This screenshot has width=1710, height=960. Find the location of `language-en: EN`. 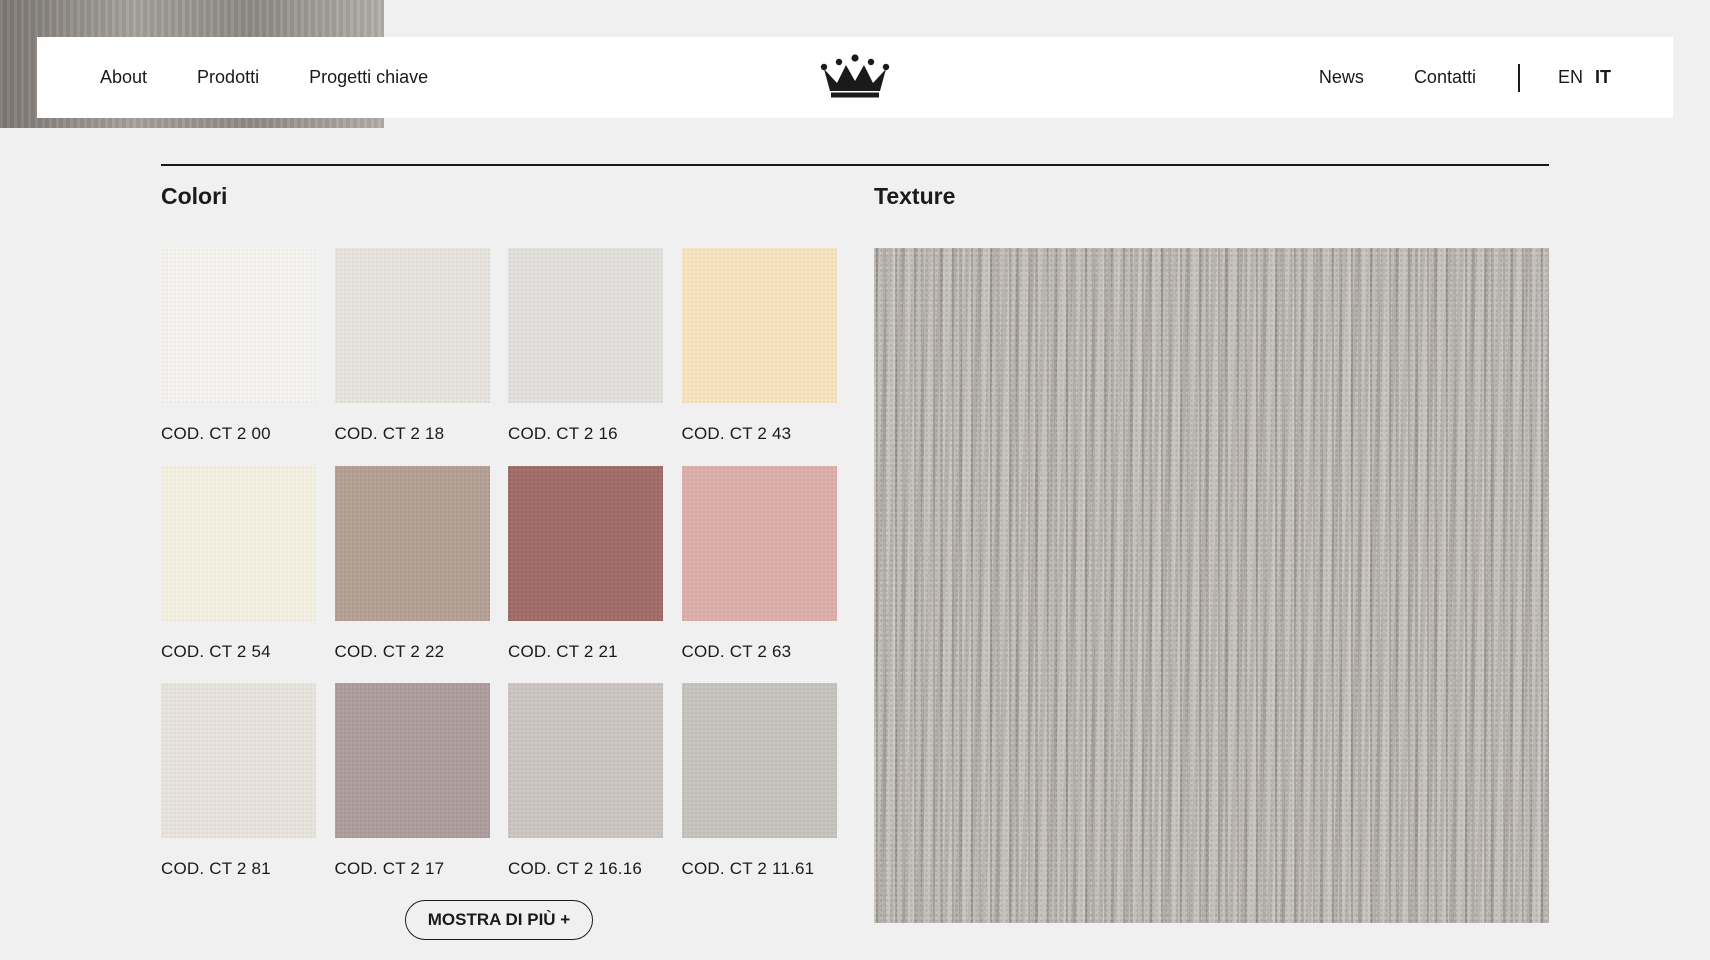

language-en: EN is located at coordinates (1570, 77).